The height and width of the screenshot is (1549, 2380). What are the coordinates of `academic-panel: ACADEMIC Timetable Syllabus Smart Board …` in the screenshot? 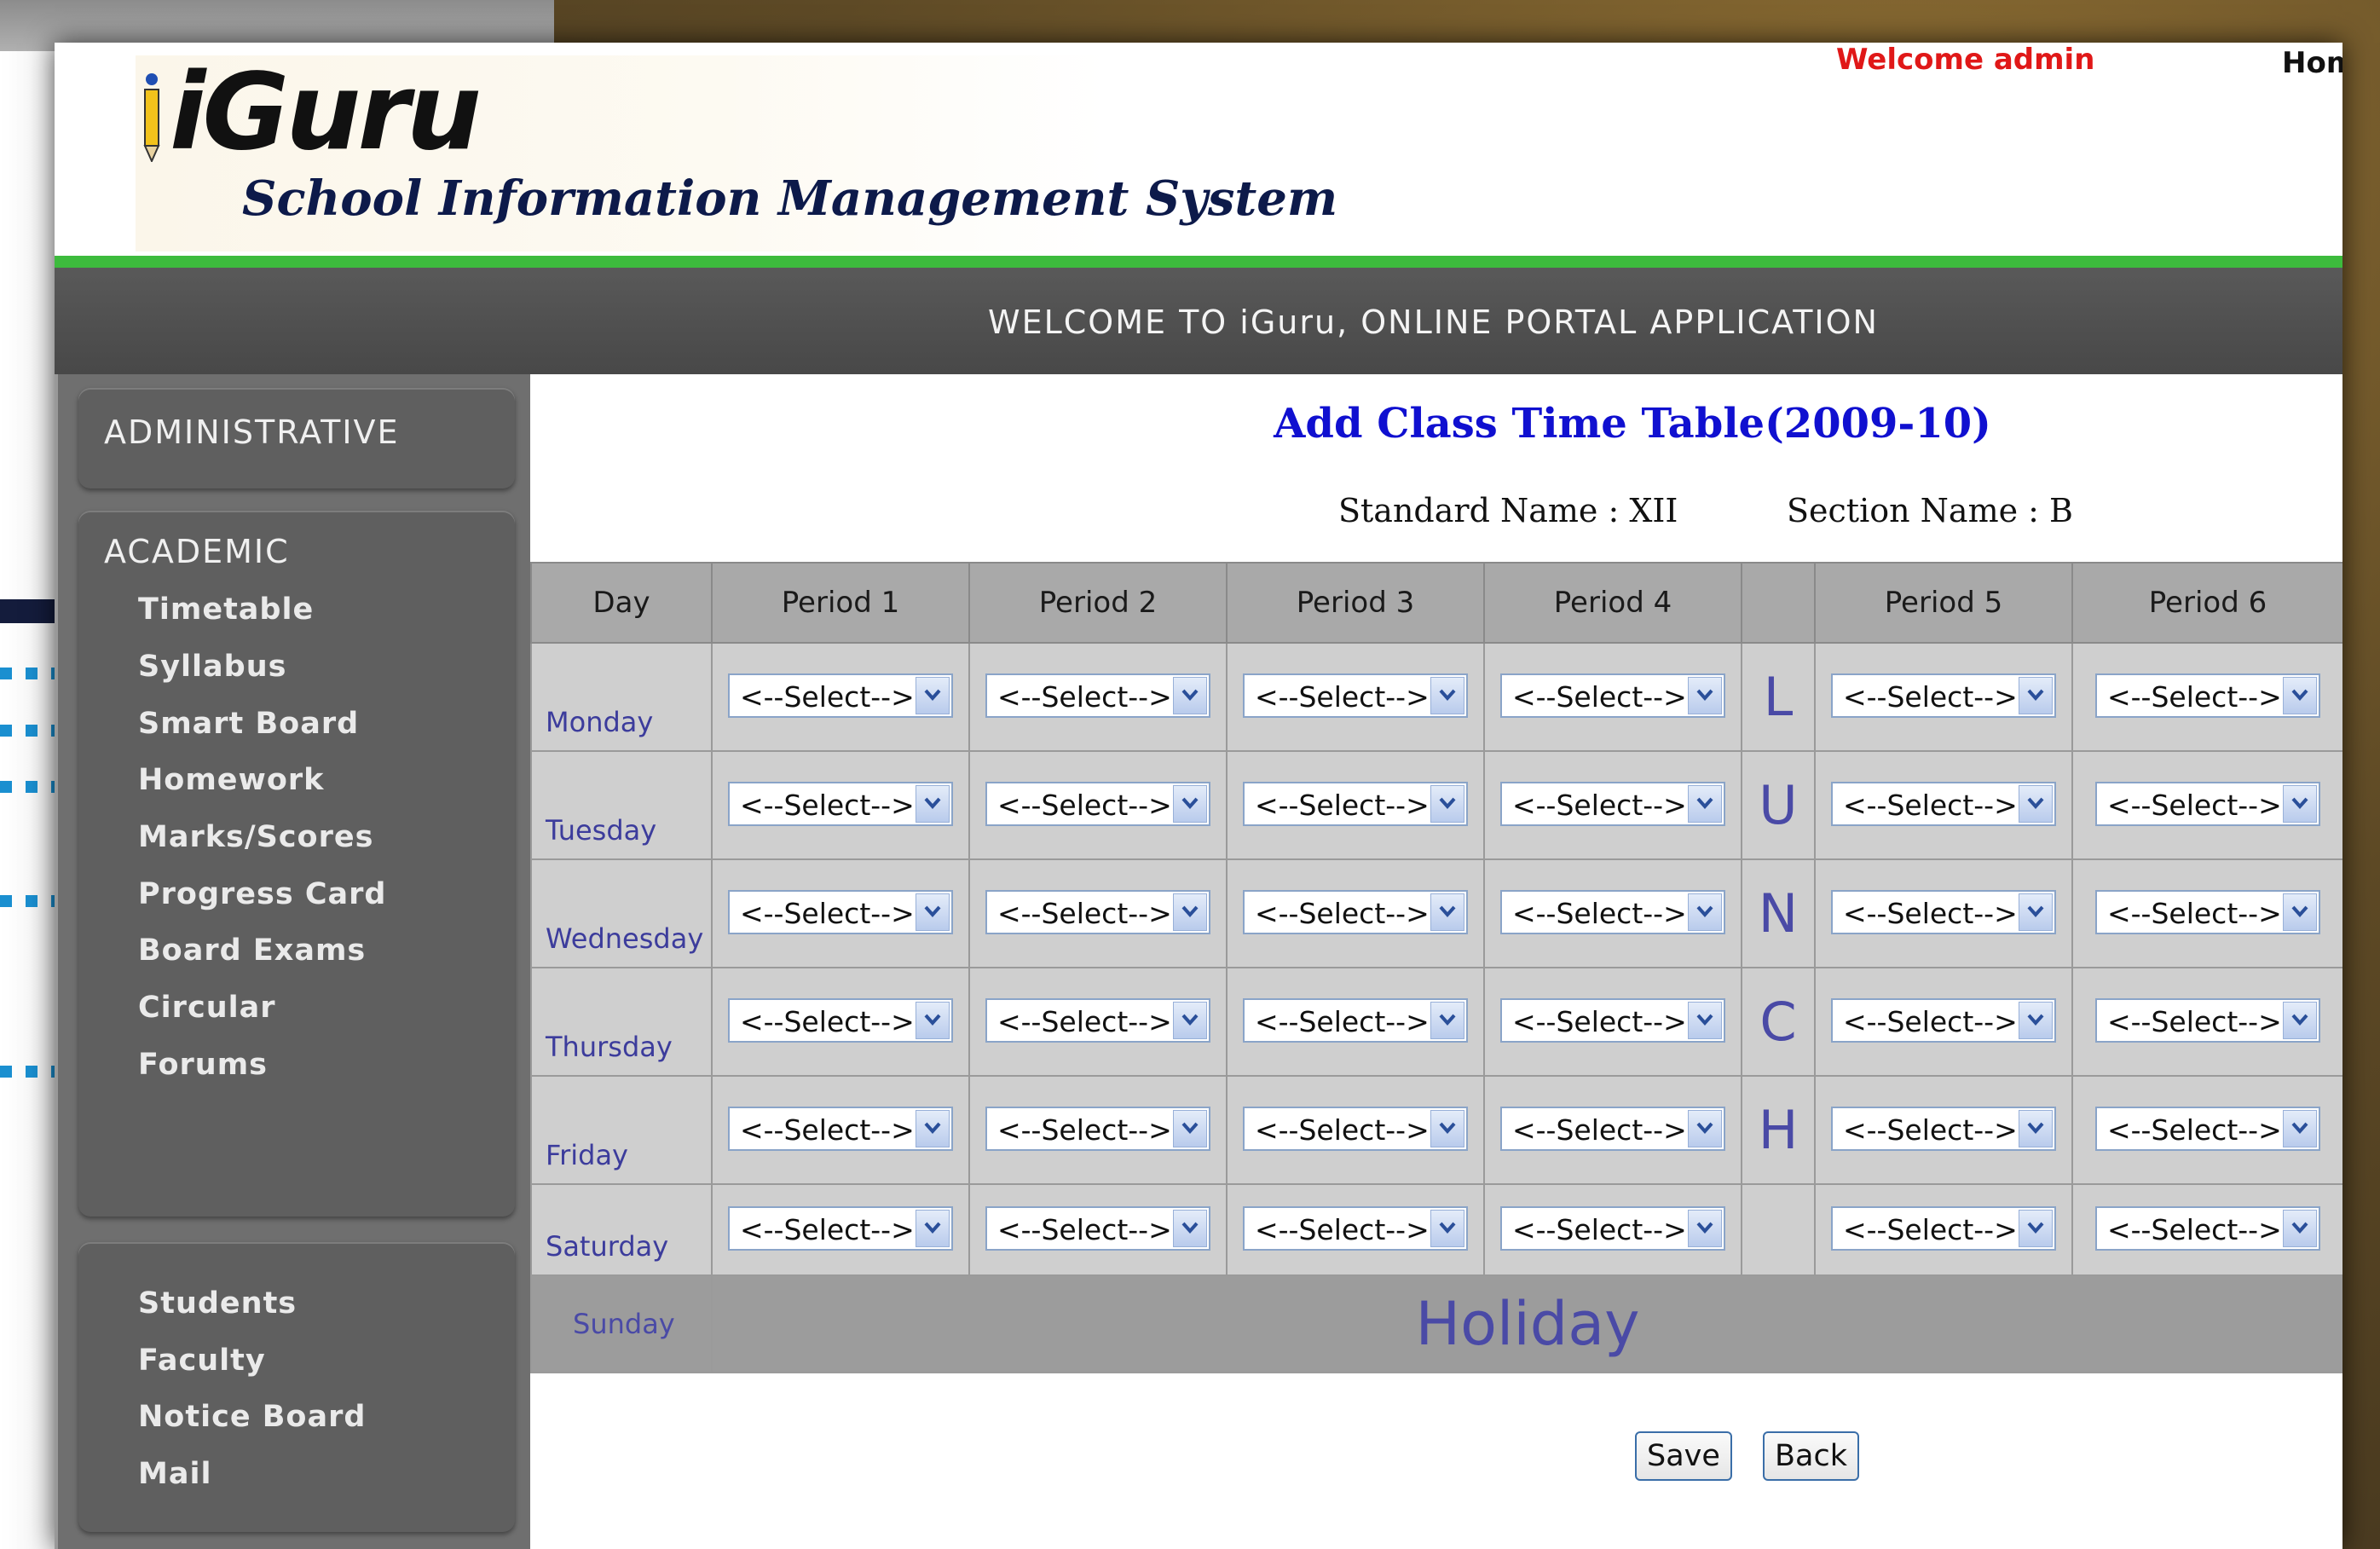 It's located at (296, 864).